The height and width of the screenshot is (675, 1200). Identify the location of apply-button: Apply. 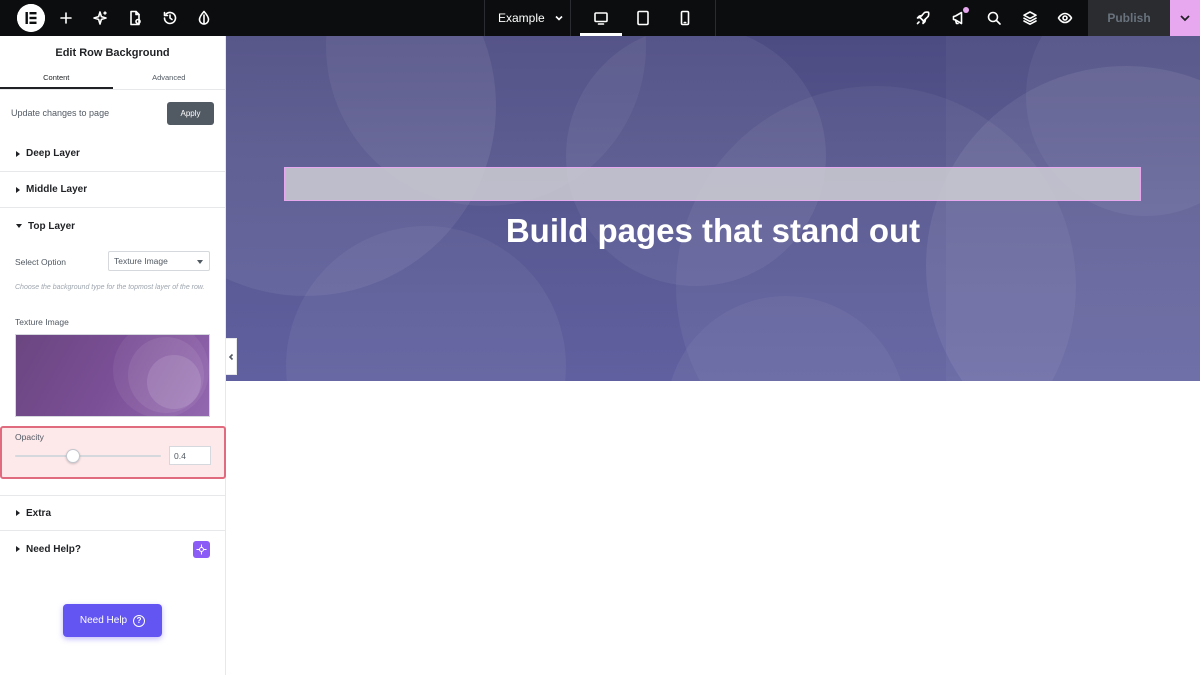
(190, 113).